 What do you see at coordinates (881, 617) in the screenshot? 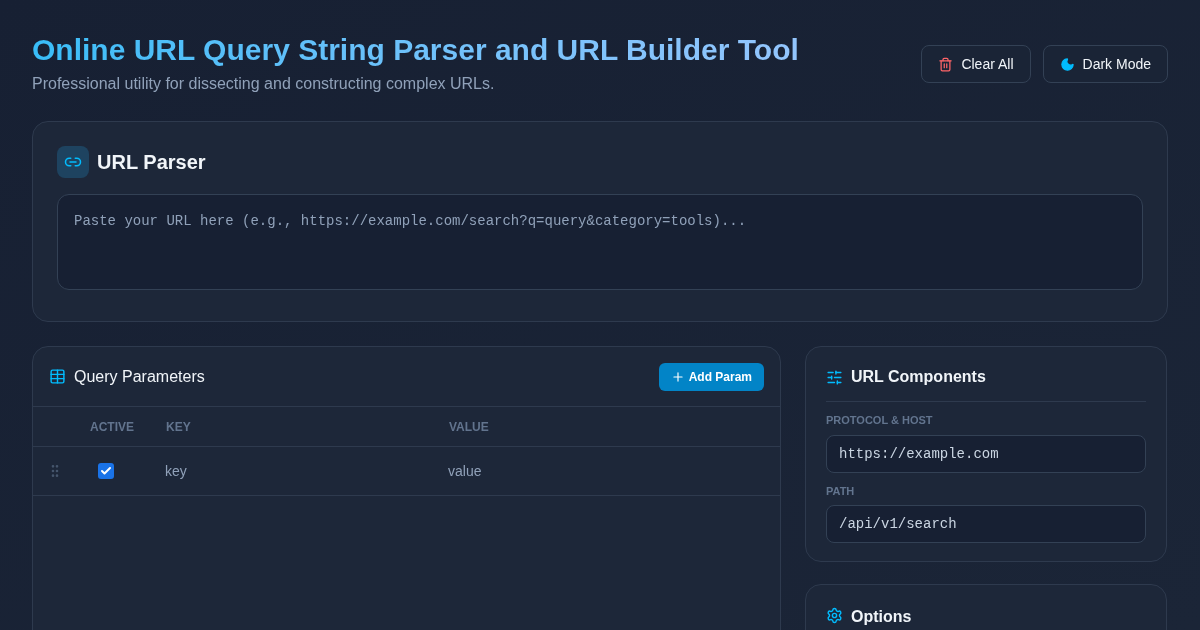
I see `card-title: Options` at bounding box center [881, 617].